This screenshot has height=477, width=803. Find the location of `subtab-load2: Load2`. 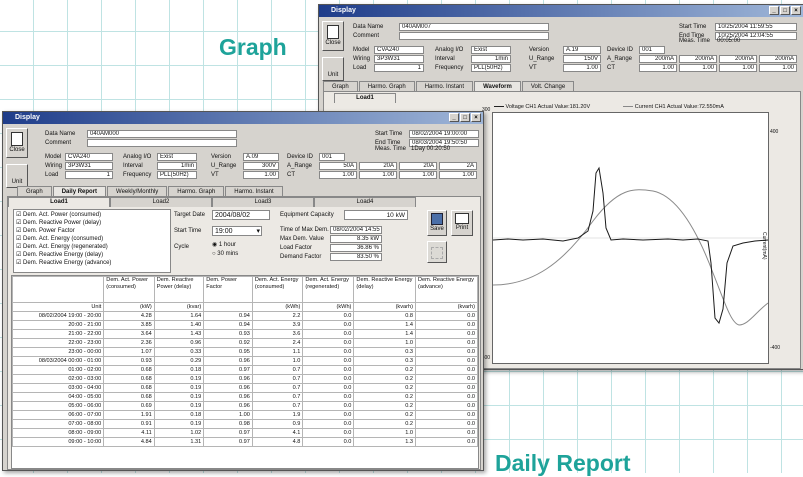

subtab-load2: Load2 is located at coordinates (161, 202).